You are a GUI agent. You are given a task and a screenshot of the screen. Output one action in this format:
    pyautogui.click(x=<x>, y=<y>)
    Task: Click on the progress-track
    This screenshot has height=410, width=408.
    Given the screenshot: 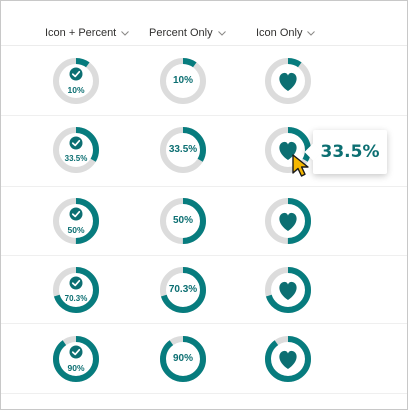 What is the action you would take?
    pyautogui.click(x=76, y=81)
    